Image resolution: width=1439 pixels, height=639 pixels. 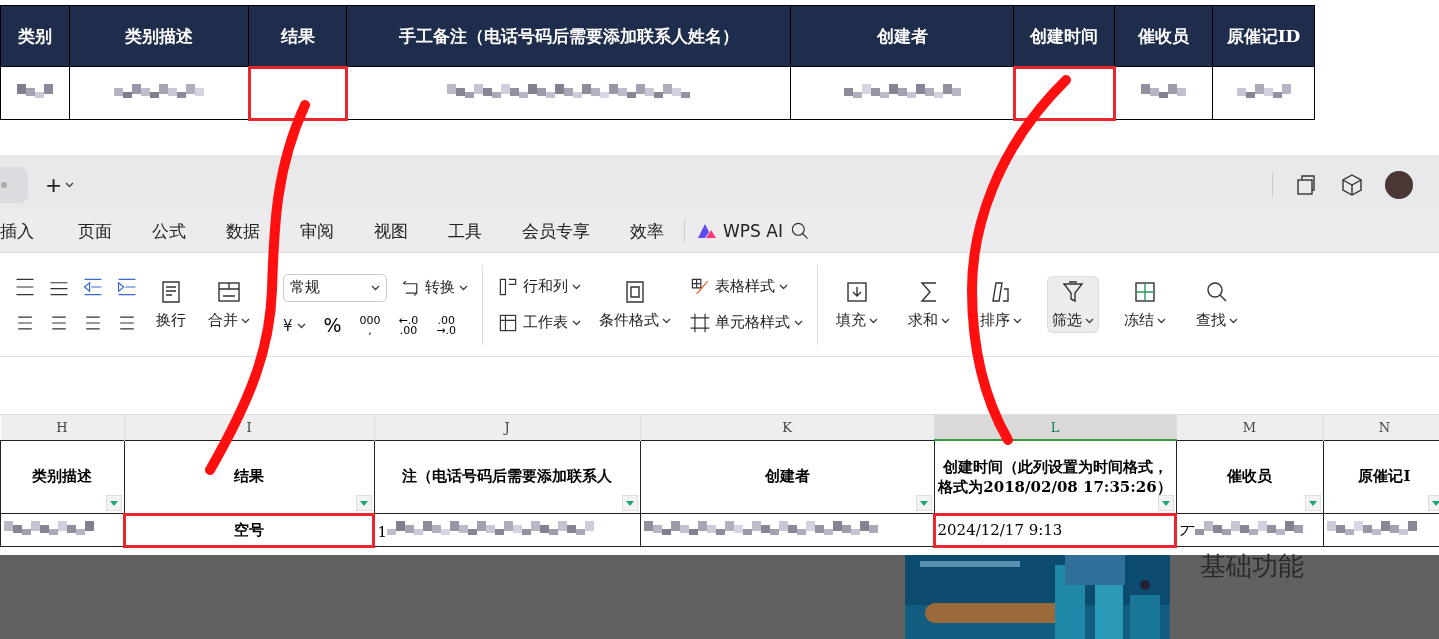 I want to click on menu-tab: 页面, so click(x=95, y=231).